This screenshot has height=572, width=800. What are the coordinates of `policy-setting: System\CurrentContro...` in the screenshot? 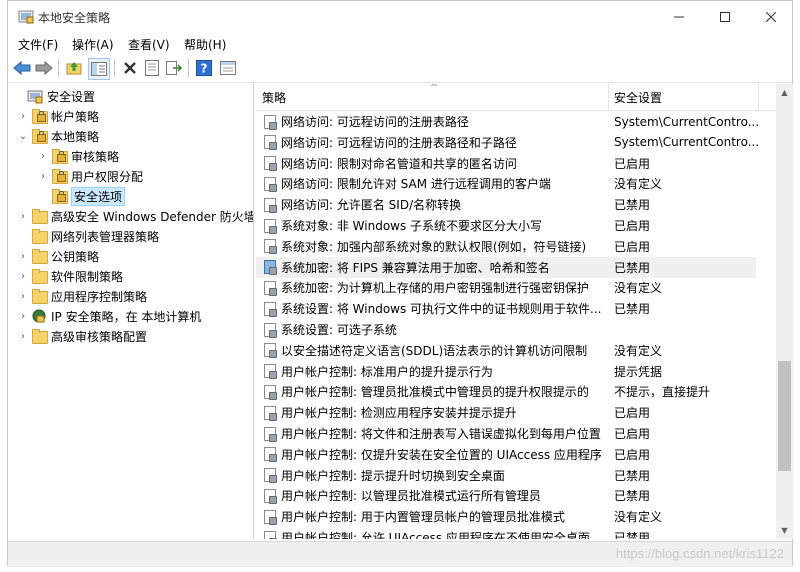 It's located at (686, 121).